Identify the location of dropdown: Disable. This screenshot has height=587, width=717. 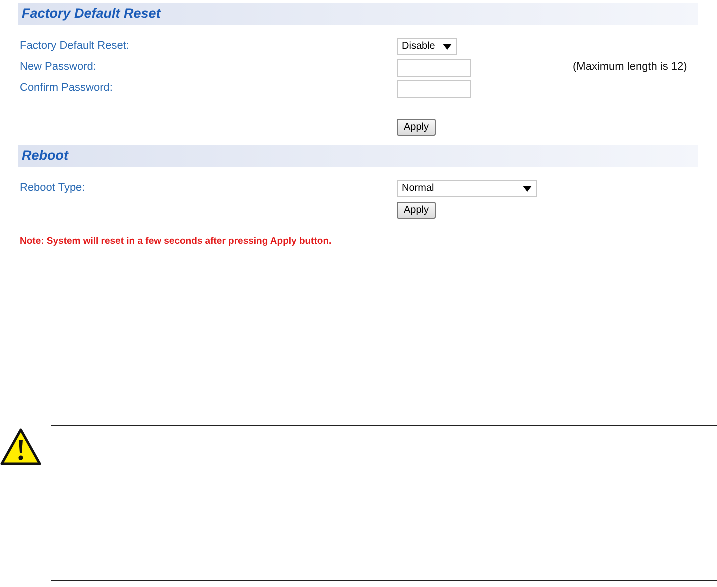
(427, 46).